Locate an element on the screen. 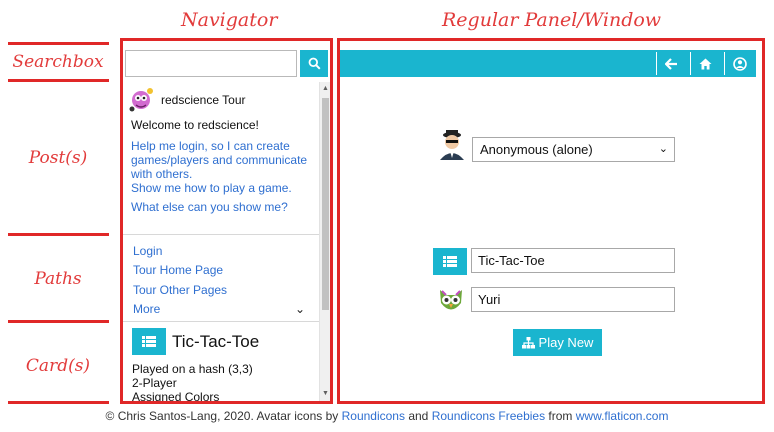 The height and width of the screenshot is (432, 774). post-link-play-game: Show me how to play a game. is located at coordinates (223, 188).